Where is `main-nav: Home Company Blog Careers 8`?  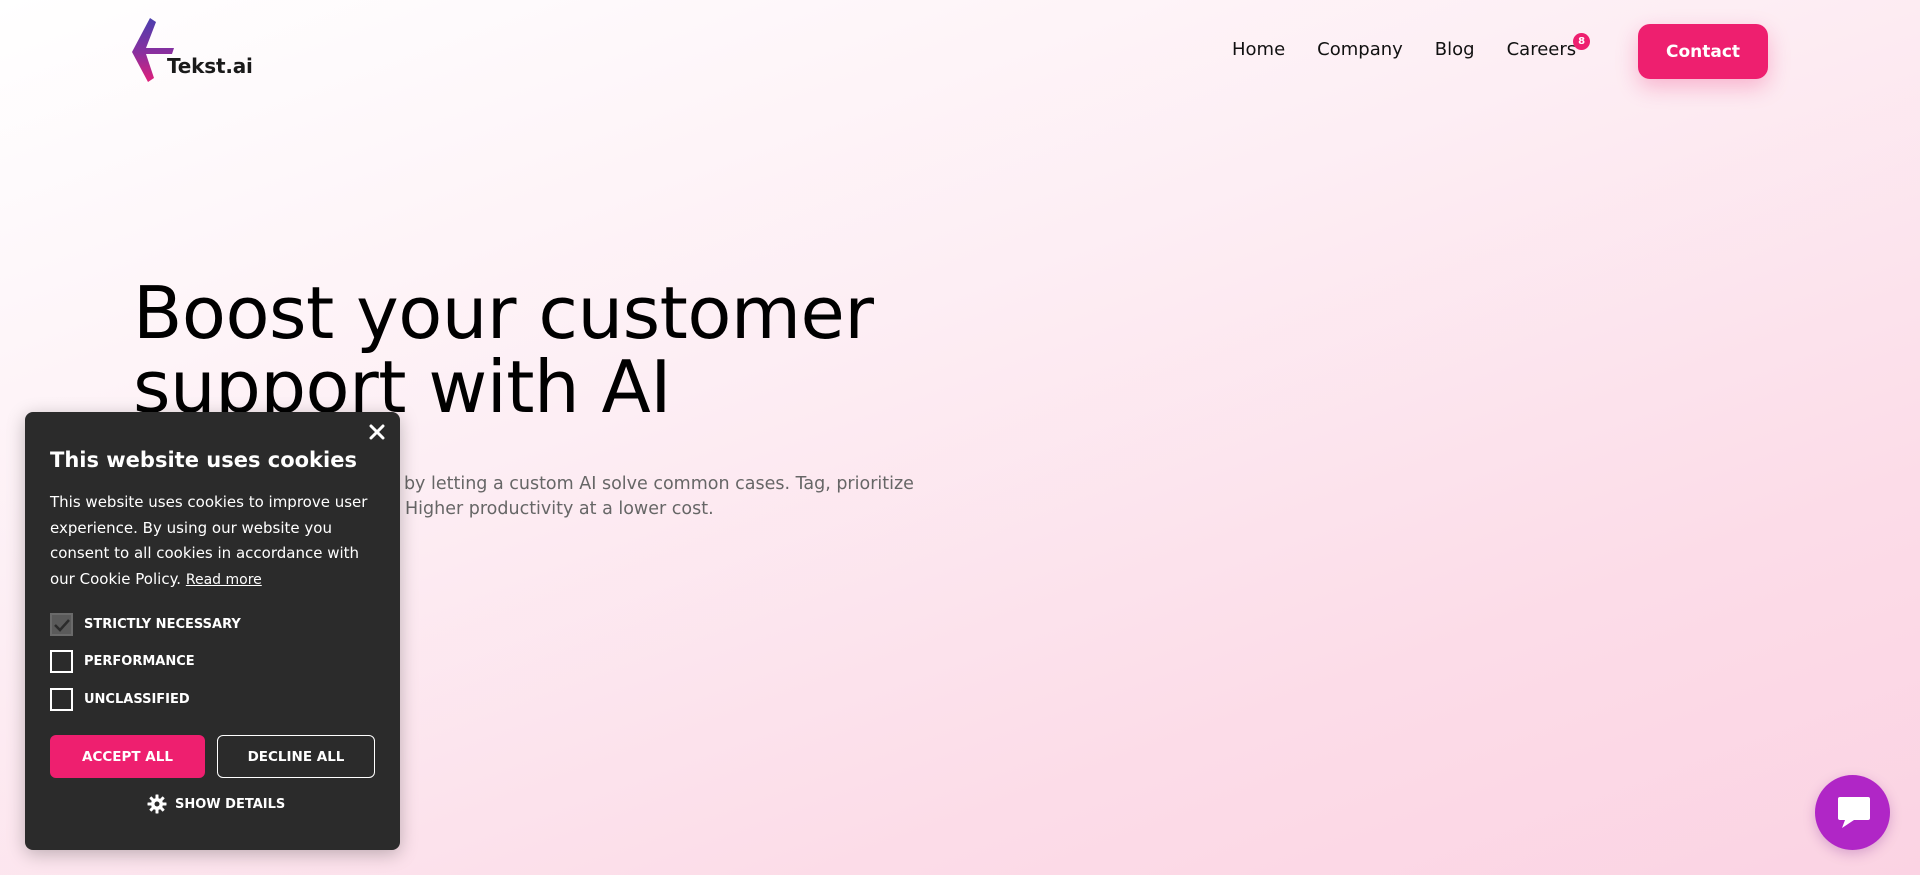
main-nav: Home Company Blog Careers 8 is located at coordinates (1411, 47).